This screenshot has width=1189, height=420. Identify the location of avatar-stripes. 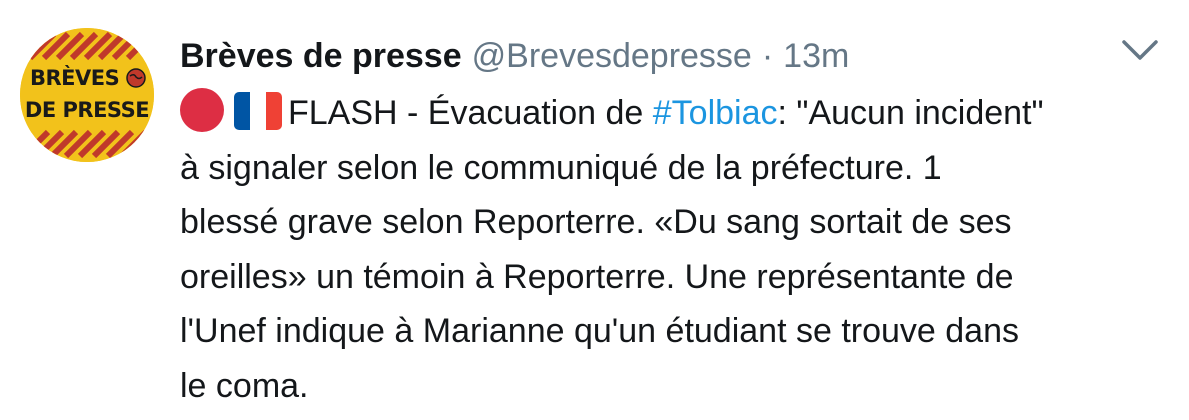
(87, 95).